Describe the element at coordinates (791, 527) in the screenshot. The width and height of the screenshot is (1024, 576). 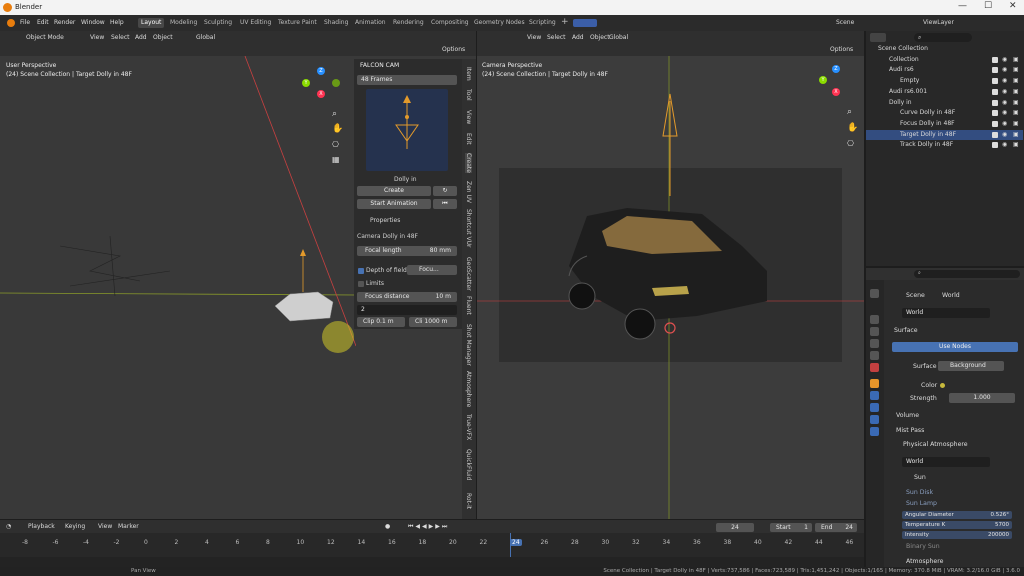
I see `start-frame-field: Start 1` at that location.